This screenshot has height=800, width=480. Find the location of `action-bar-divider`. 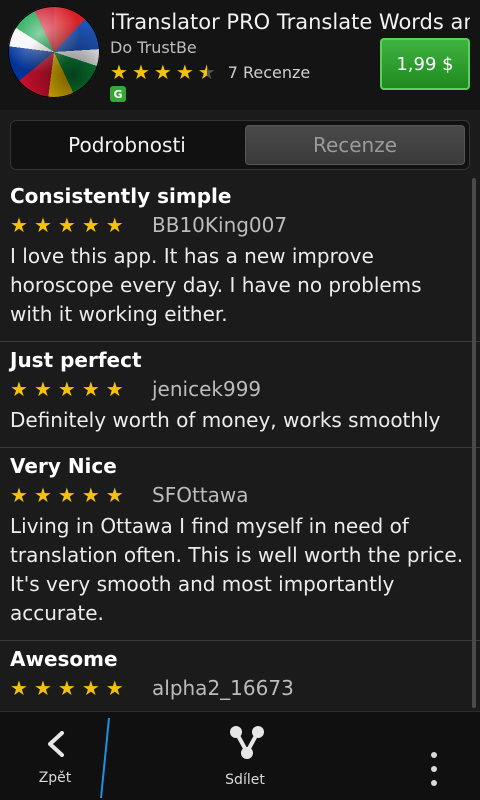

action-bar-divider is located at coordinates (105, 758).